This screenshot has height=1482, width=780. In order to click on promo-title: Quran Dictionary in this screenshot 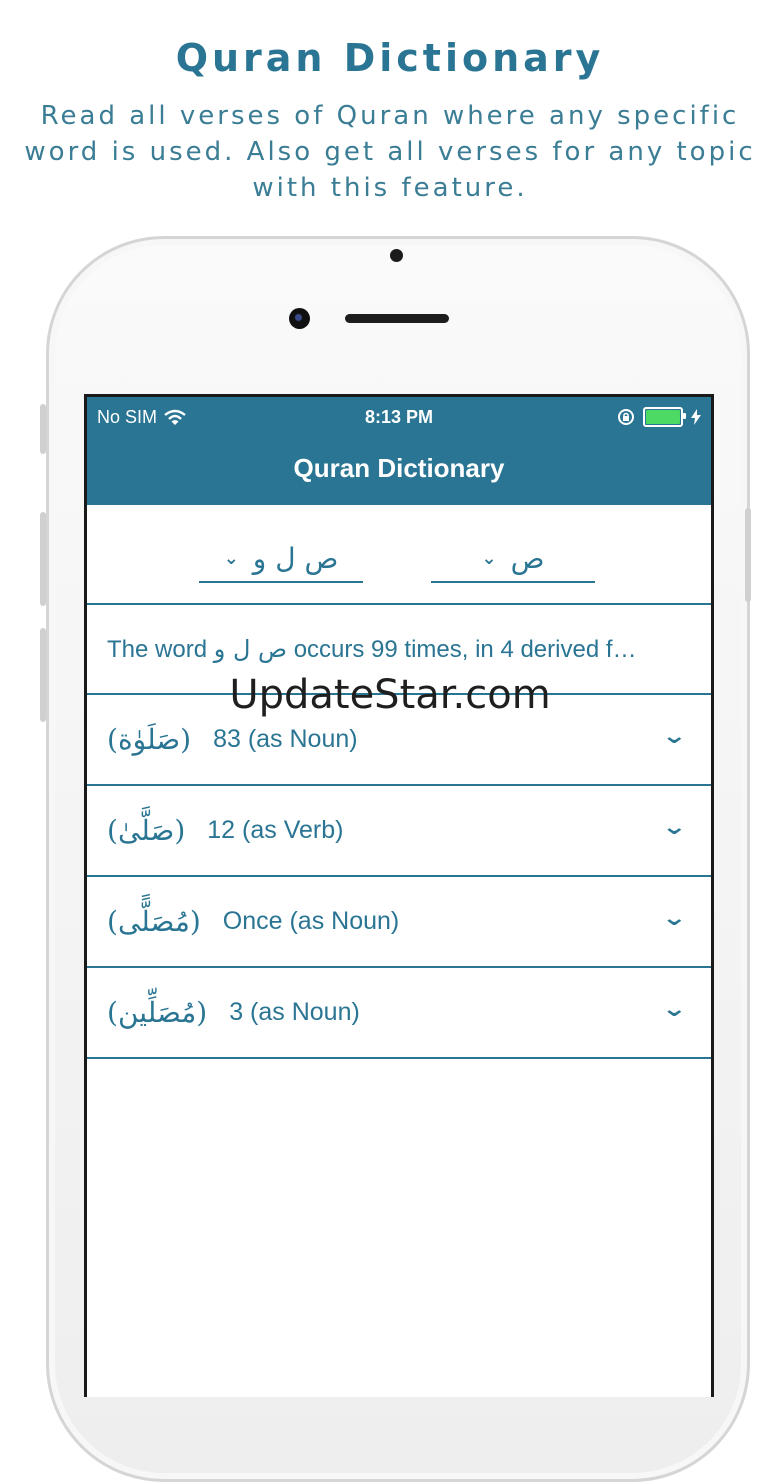, I will do `click(390, 58)`.